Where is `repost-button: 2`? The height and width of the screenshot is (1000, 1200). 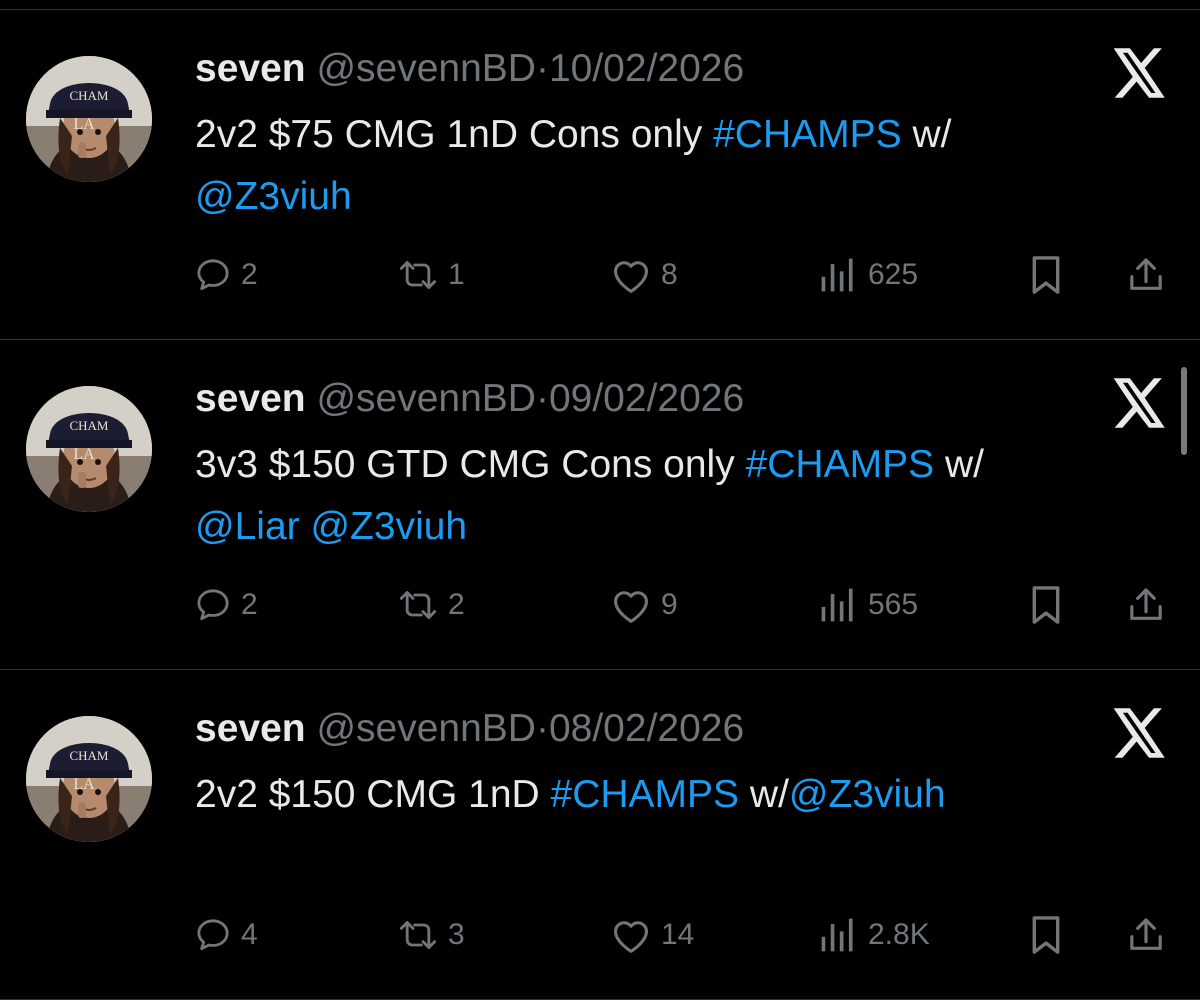
repost-button: 2 is located at coordinates (430, 605).